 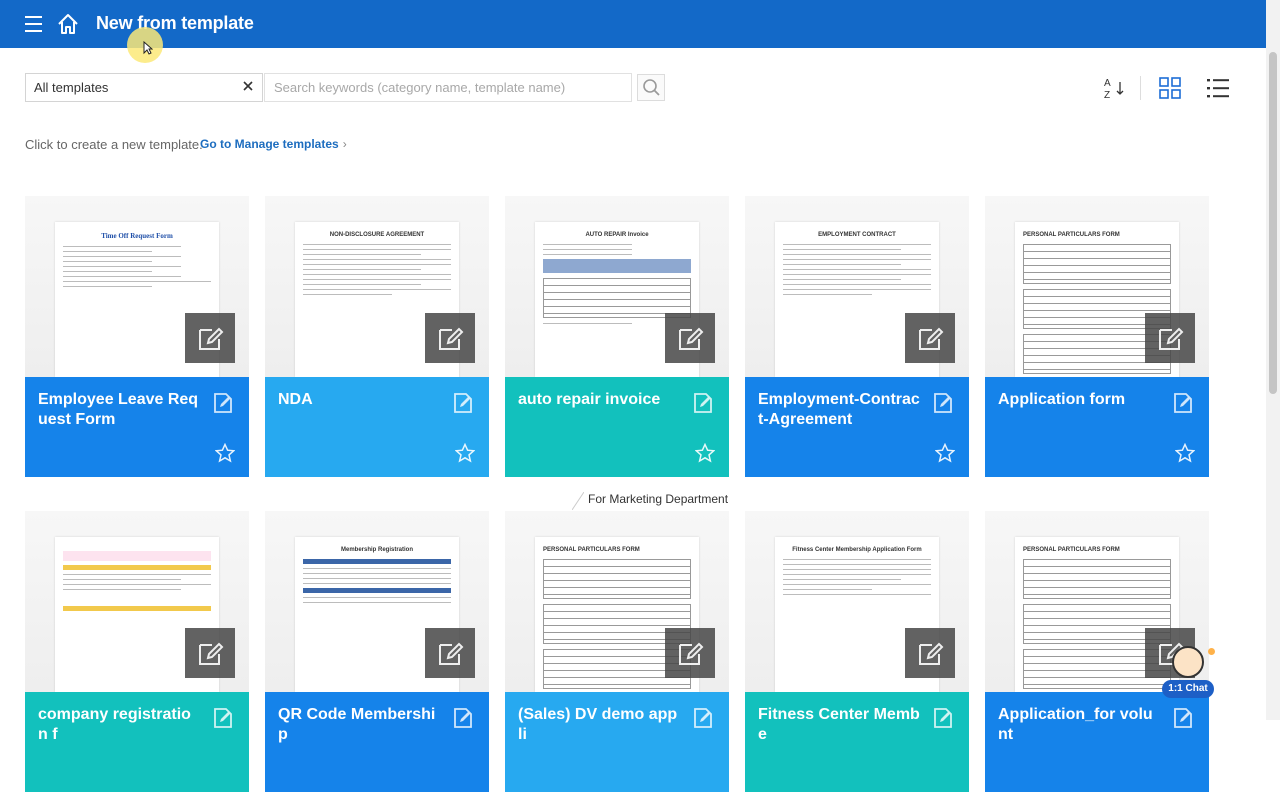 I want to click on card-footer: Employee Leave Request Form, so click(x=137, y=427).